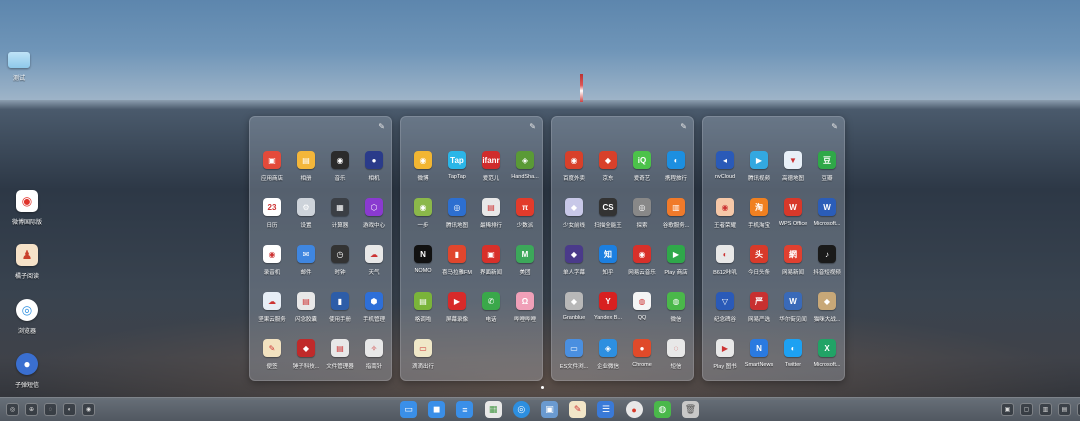 This screenshot has height=421, width=1080. I want to click on app-icon-tile: ◍ 微信, so click(676, 307).